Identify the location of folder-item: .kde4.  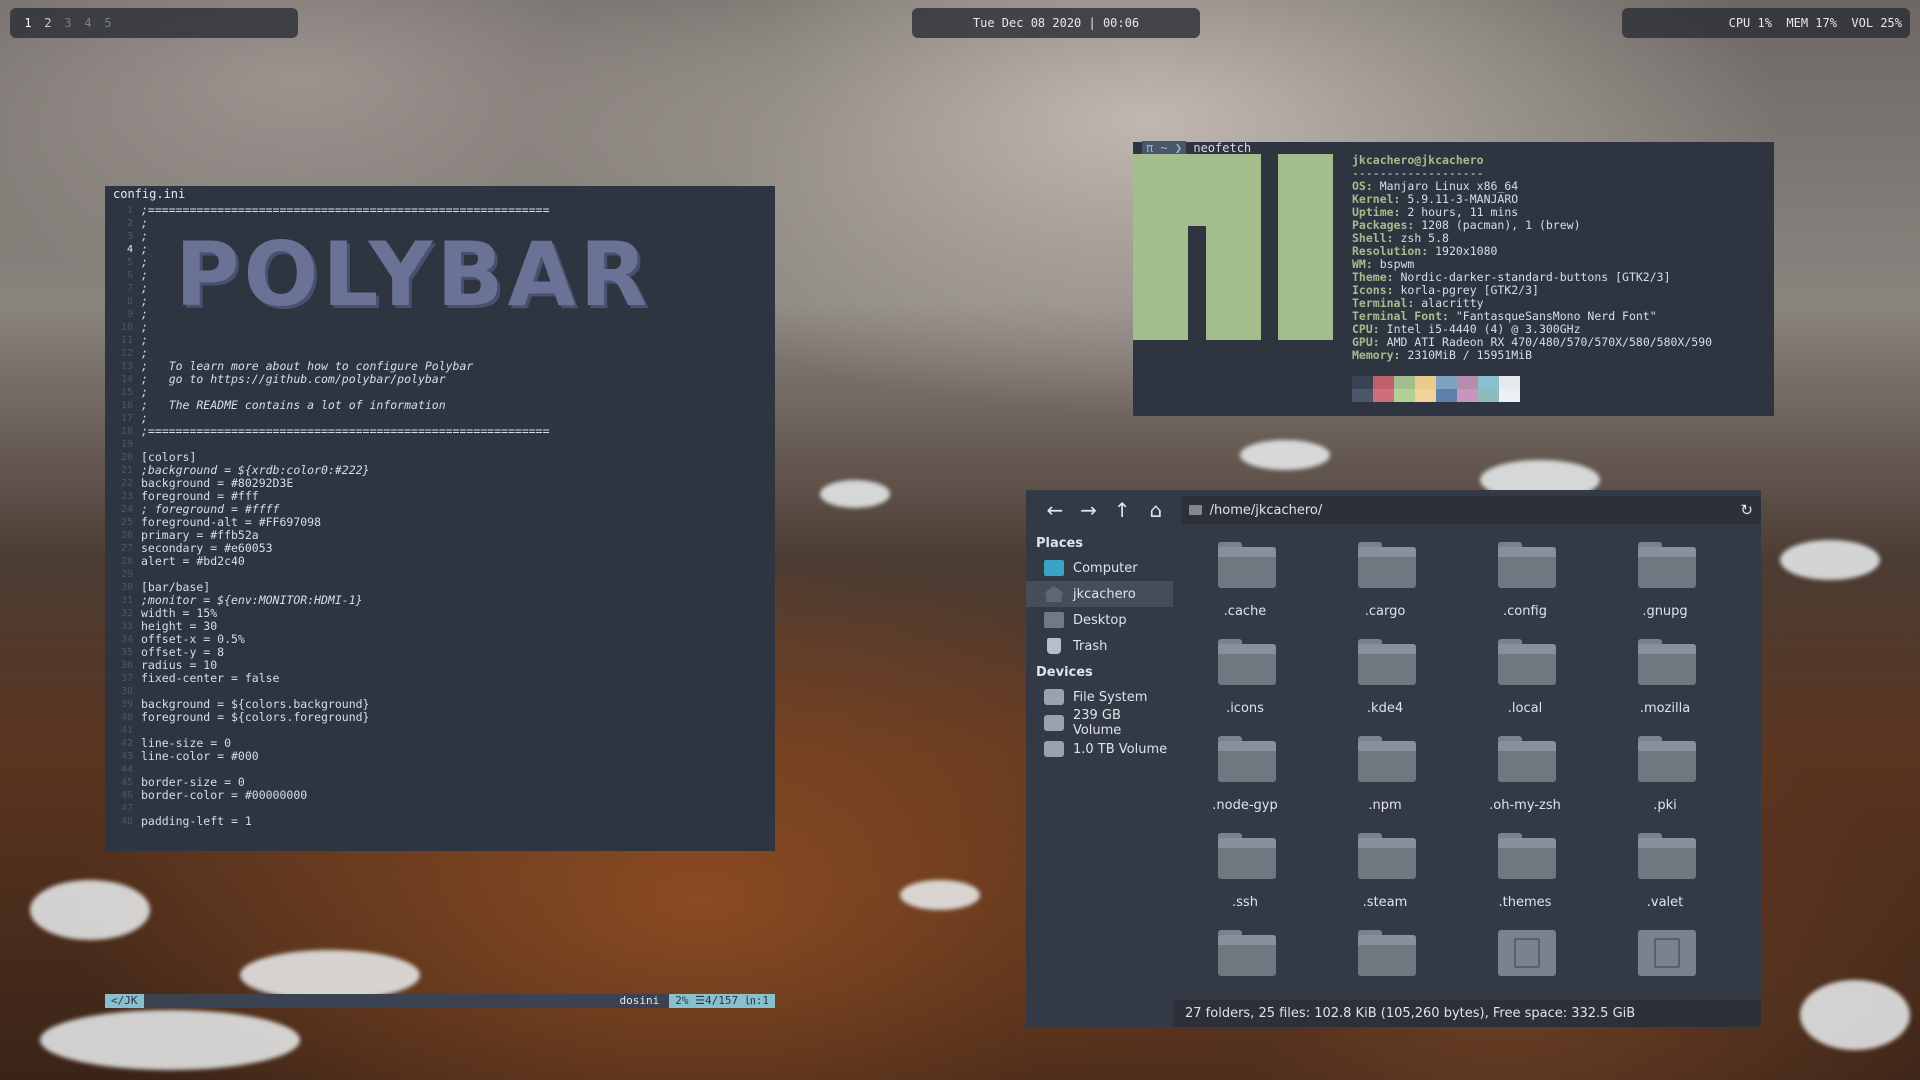
(1385, 679).